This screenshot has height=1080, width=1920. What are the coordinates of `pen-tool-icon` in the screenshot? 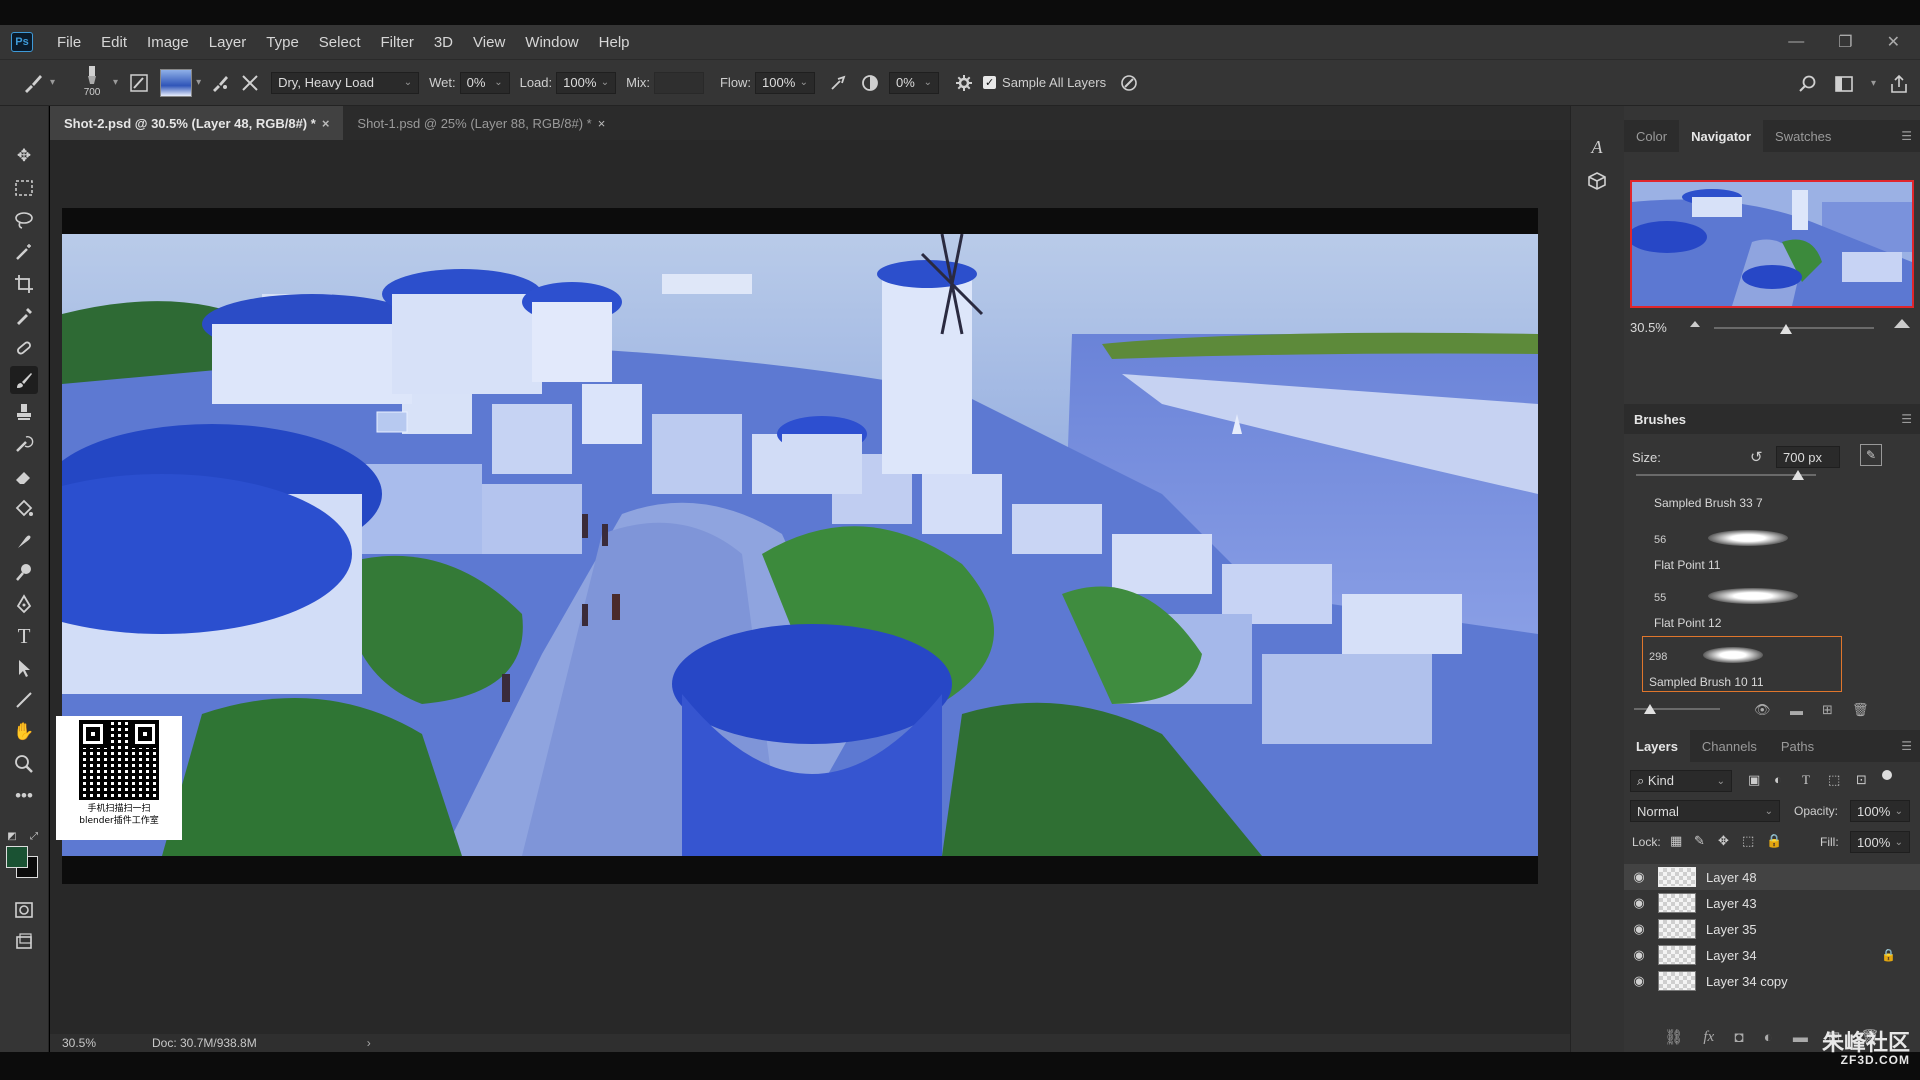 It's located at (24, 604).